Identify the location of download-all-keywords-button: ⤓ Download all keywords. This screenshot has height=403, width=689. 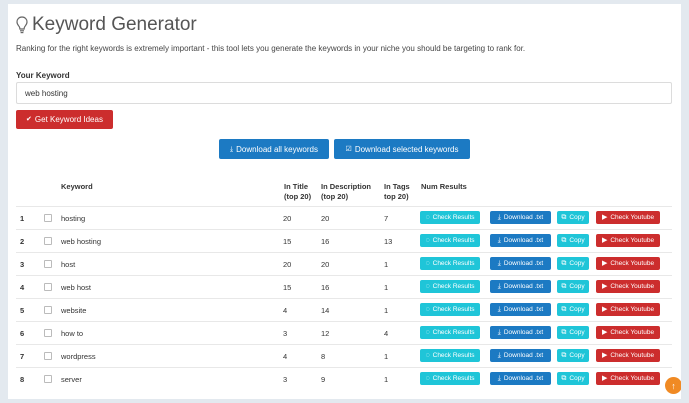
(274, 149).